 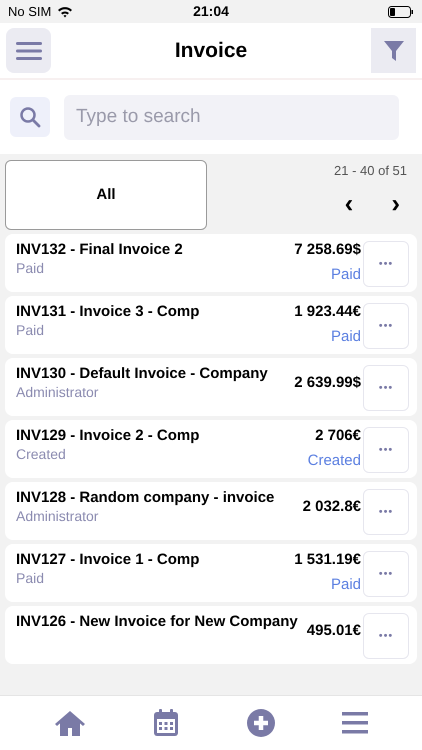 I want to click on invoice-title: INV132 - Final Invoice 2, so click(x=100, y=249).